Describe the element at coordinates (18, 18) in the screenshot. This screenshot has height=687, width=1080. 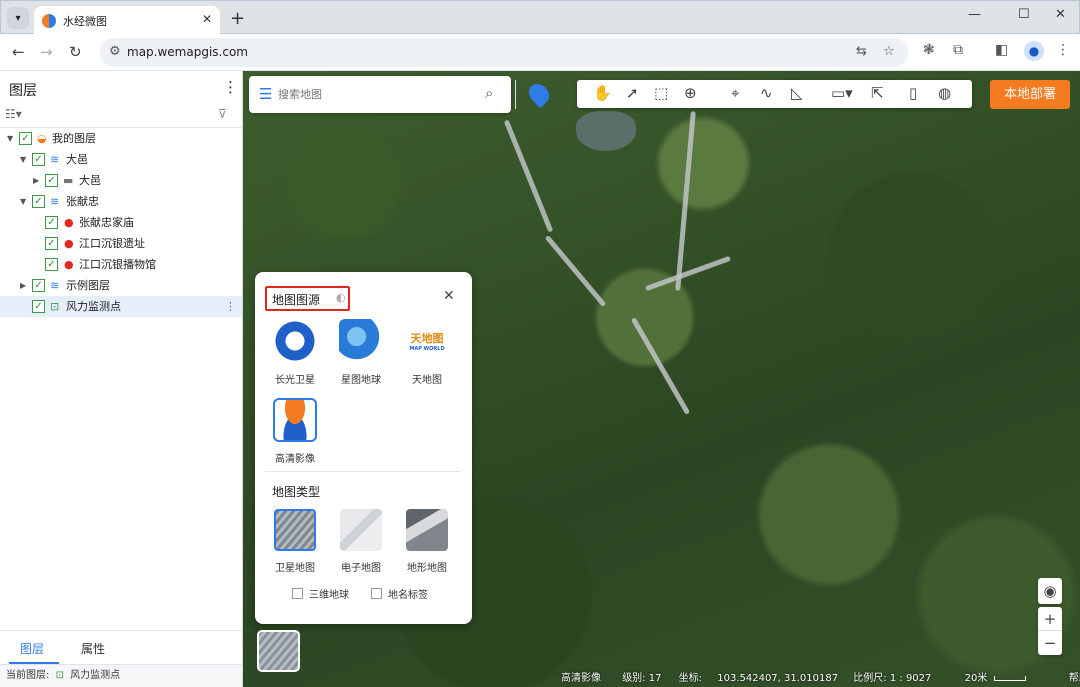
I see `tab-search-button: ▾` at that location.